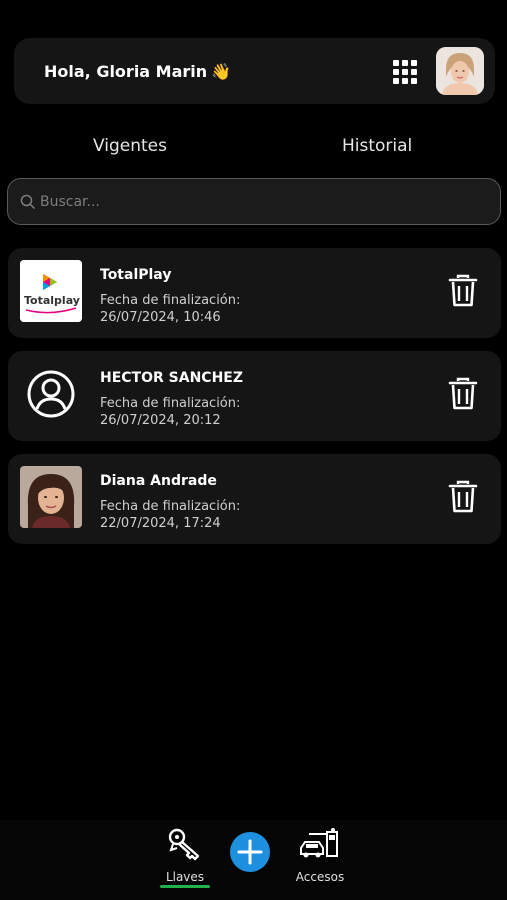 The height and width of the screenshot is (900, 507). I want to click on search-input, so click(260, 202).